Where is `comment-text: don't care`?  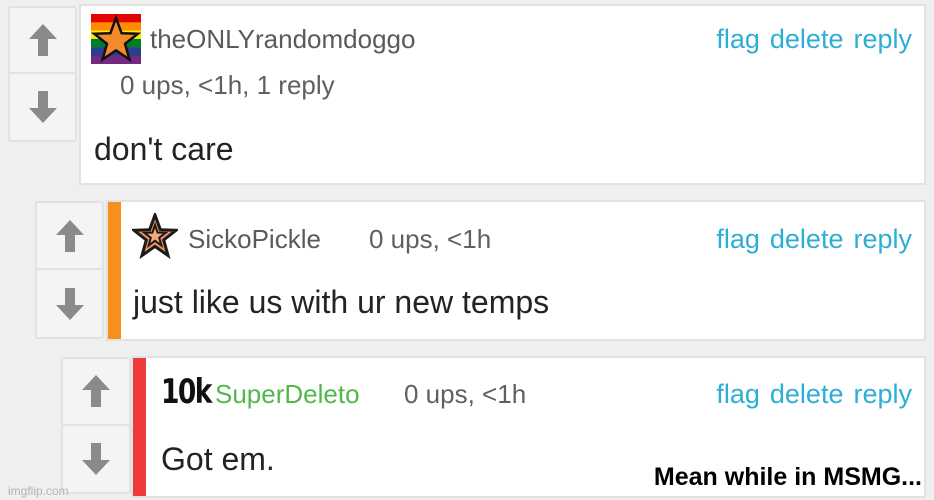
comment-text: don't care is located at coordinates (164, 149).